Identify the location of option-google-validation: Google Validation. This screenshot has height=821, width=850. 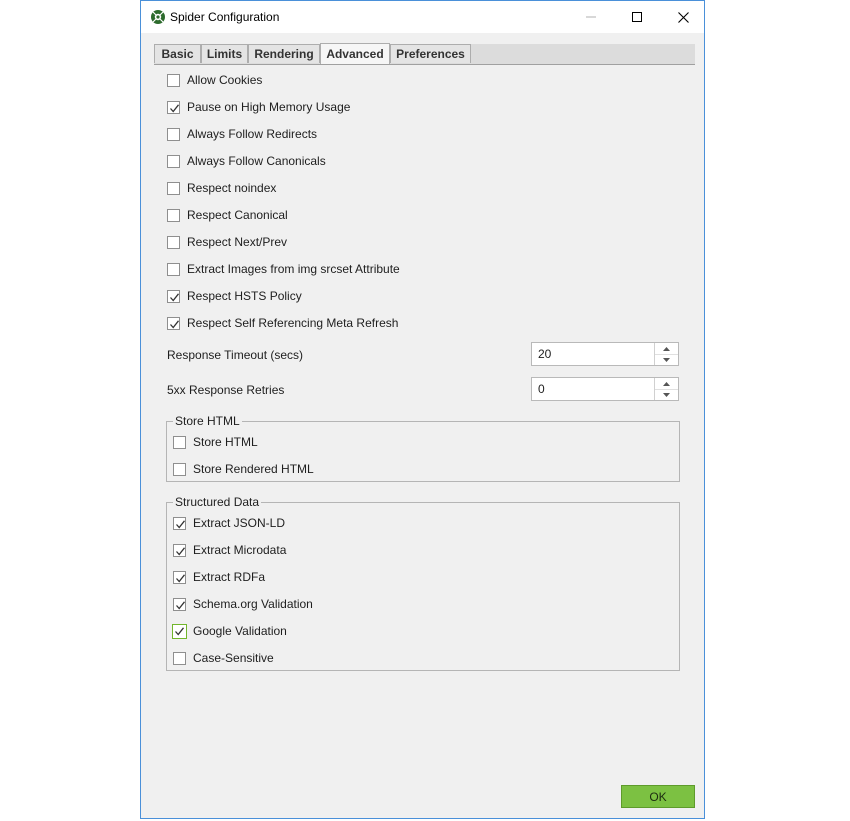
(229, 631).